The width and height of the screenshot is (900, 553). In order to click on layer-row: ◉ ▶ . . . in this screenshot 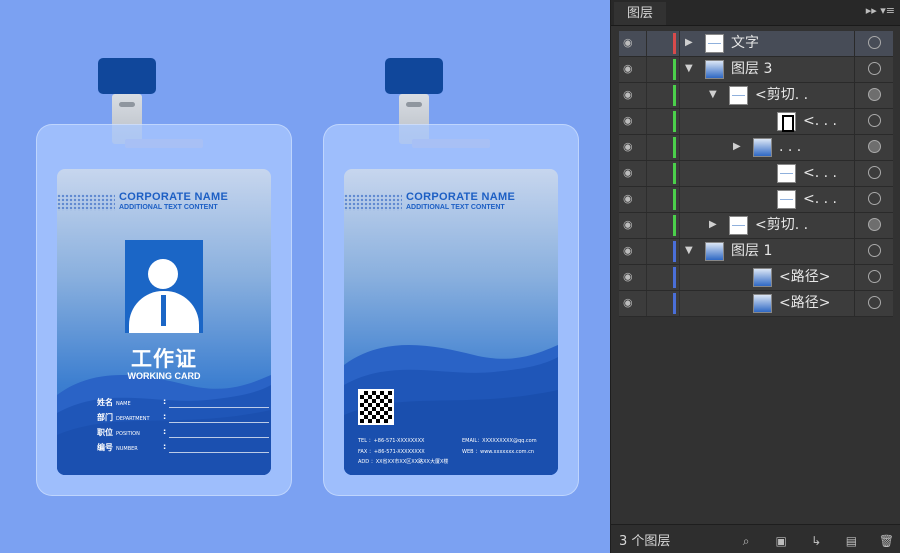, I will do `click(756, 148)`.